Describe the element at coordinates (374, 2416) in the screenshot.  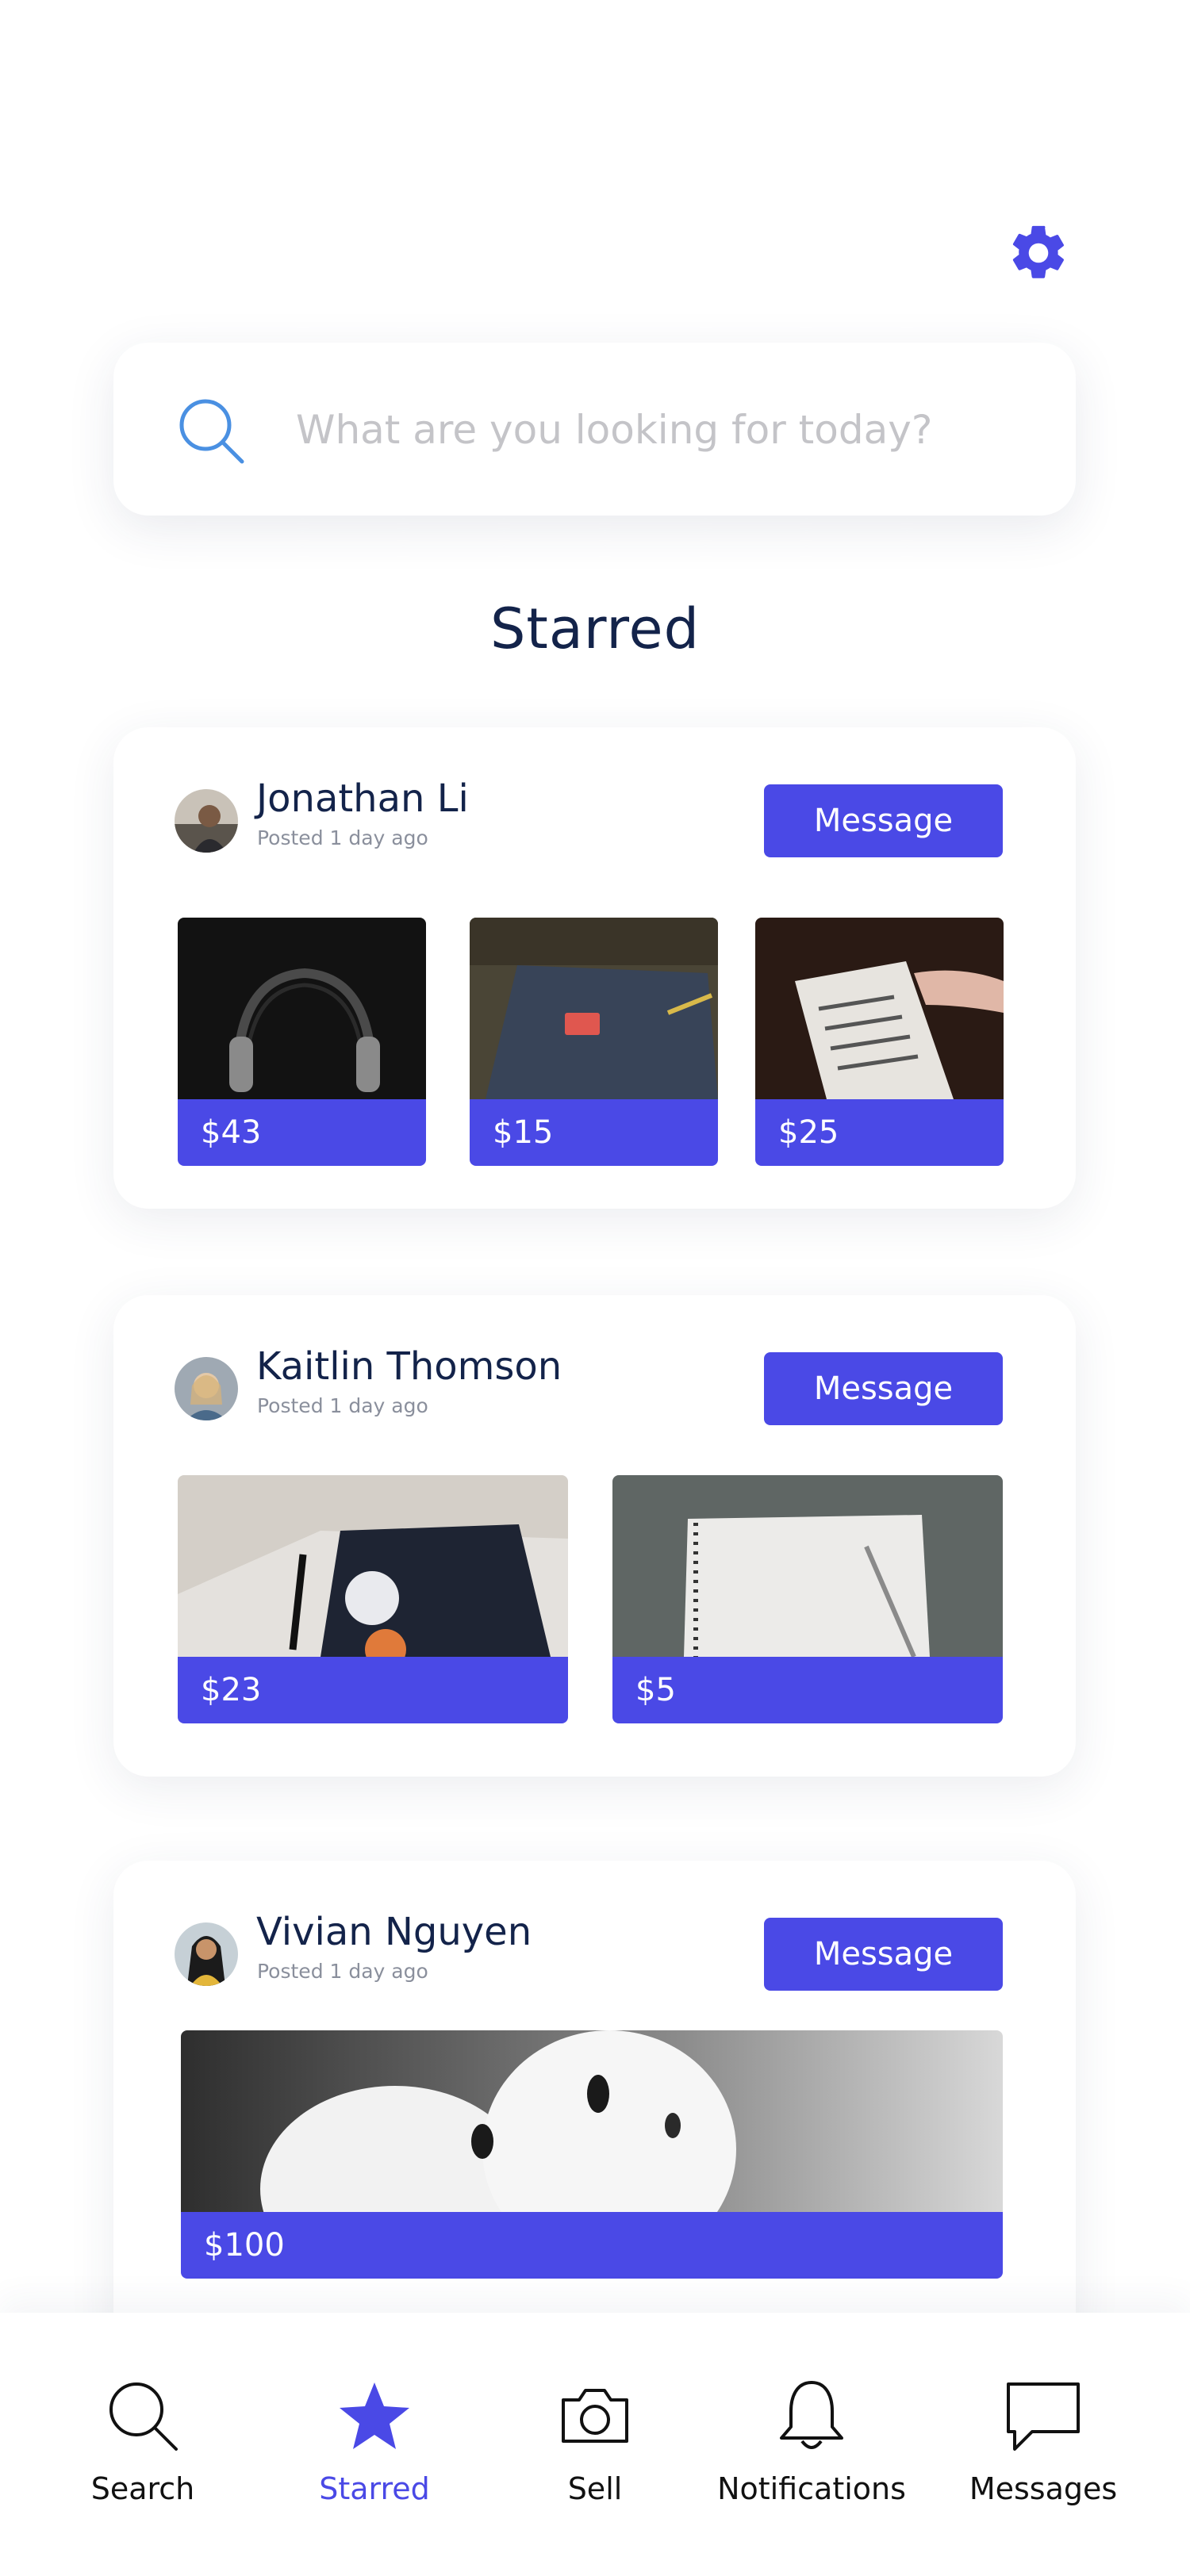
I see `star-icon` at that location.